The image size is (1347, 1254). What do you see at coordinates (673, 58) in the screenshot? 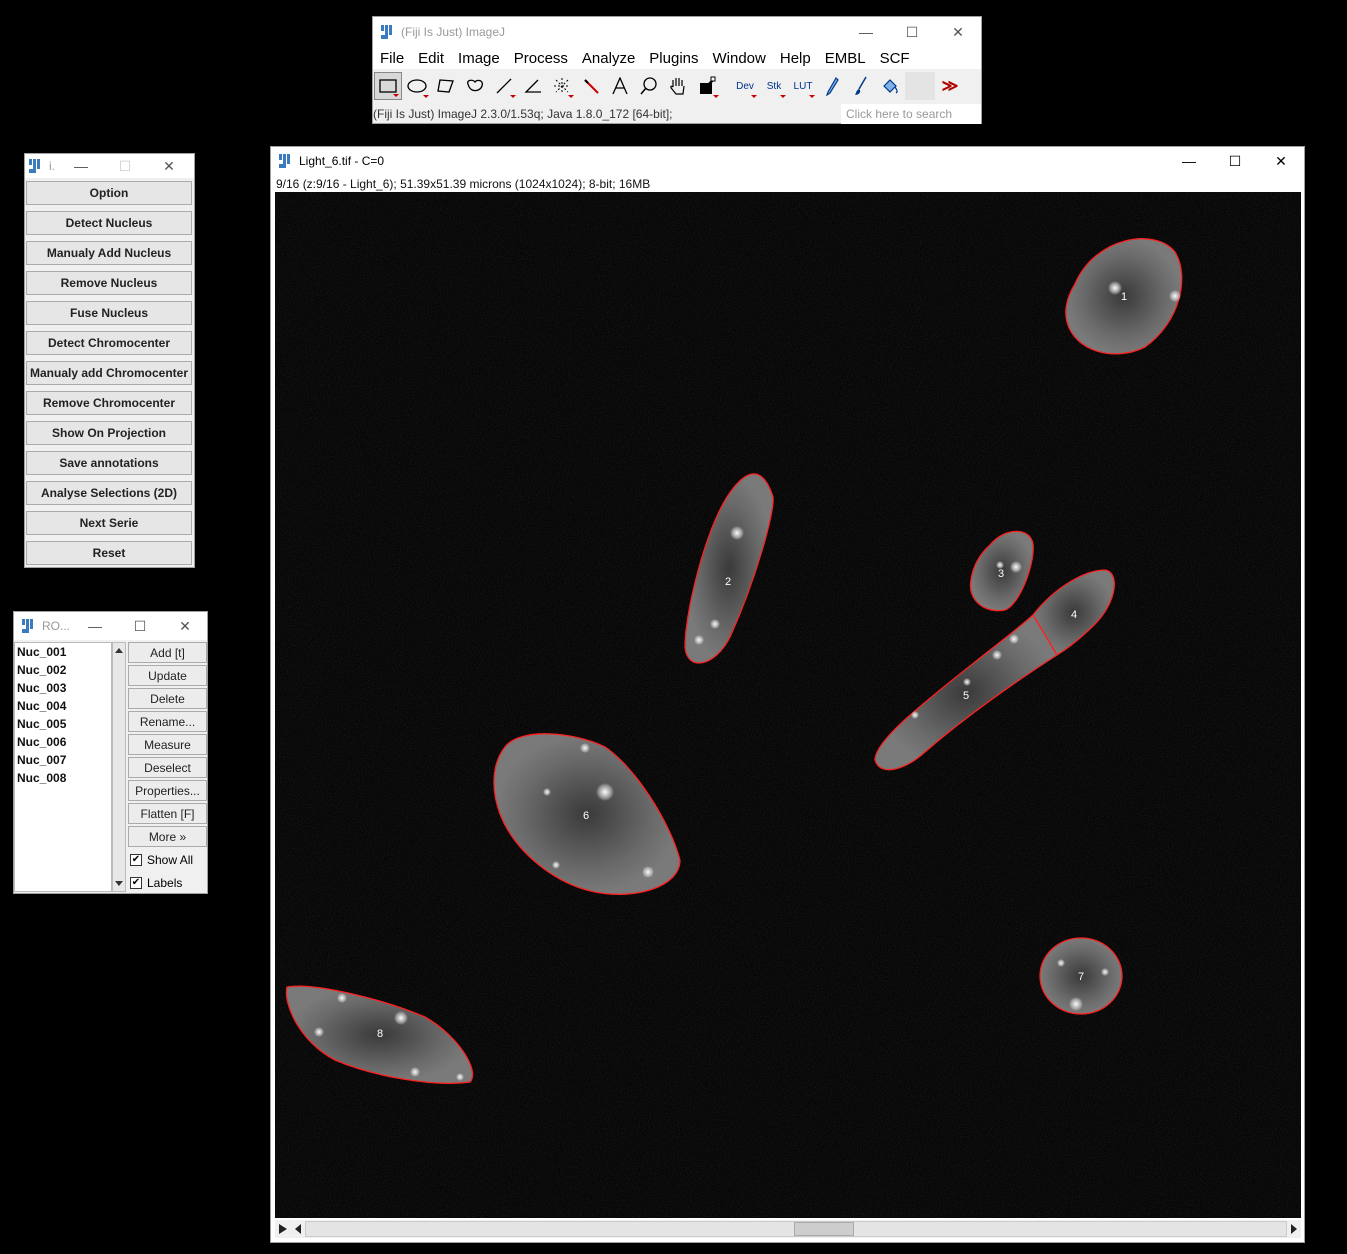
I see `menu-plugins: Plugins` at bounding box center [673, 58].